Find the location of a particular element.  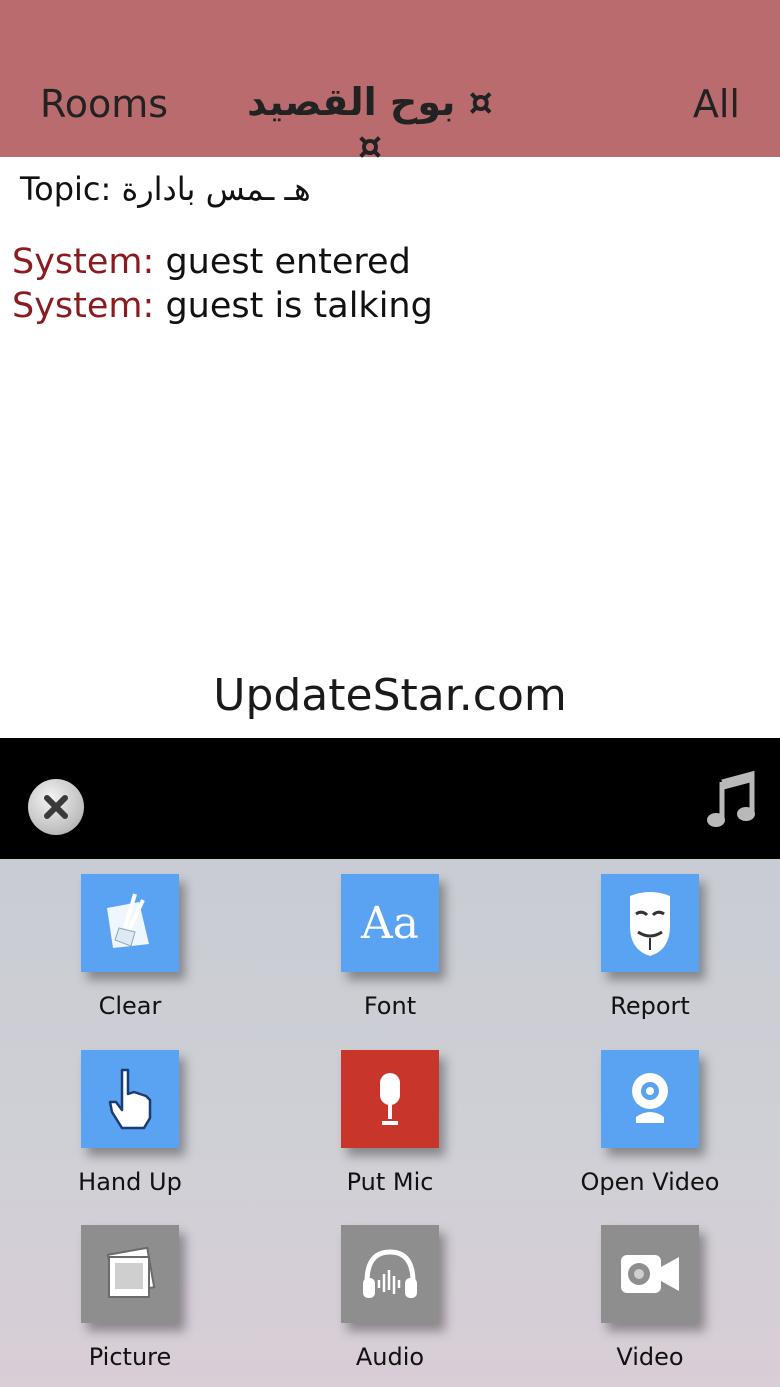

photos-icon is located at coordinates (131, 1272).